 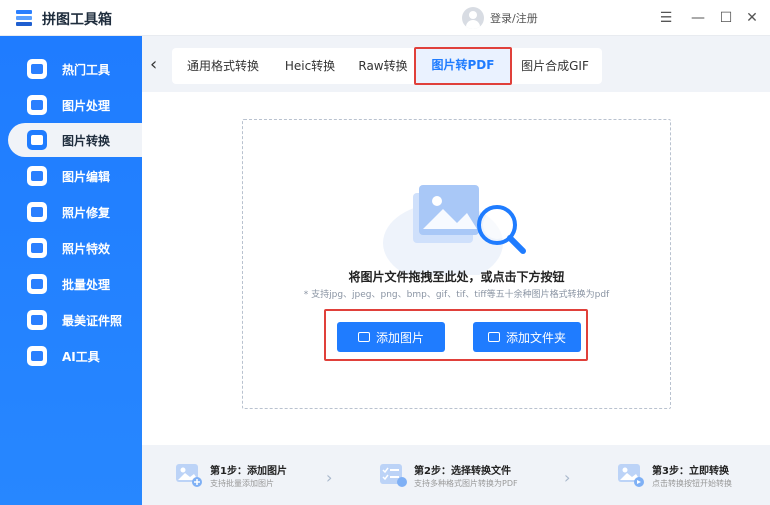 I want to click on id-photo-icon, so click(x=37, y=320).